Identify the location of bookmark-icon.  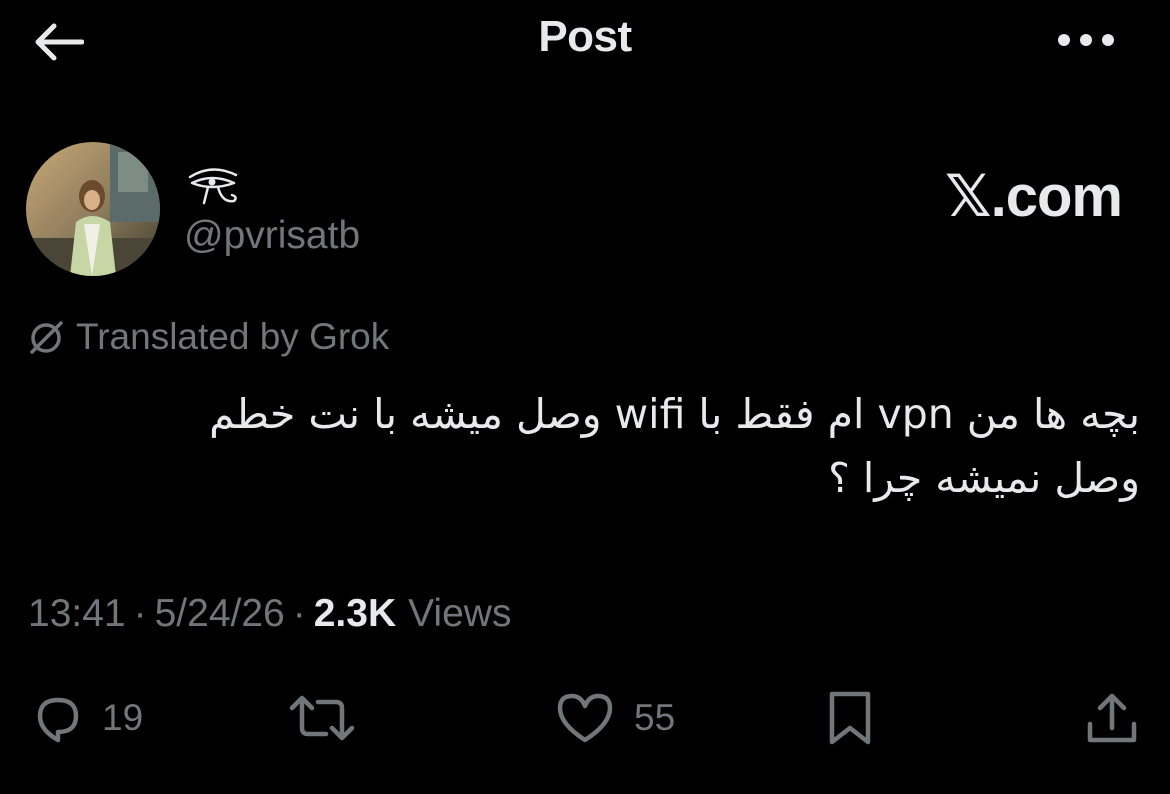
(850, 718).